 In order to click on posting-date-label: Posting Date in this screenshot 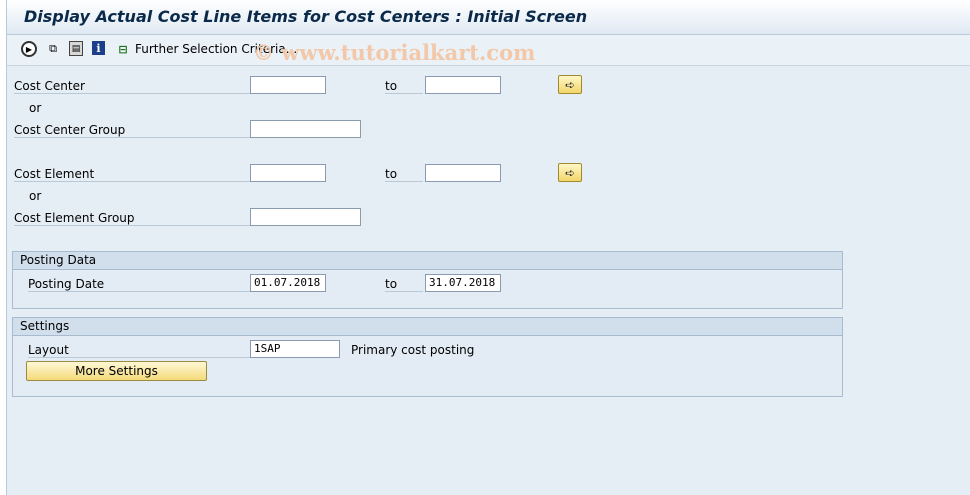, I will do `click(139, 284)`.